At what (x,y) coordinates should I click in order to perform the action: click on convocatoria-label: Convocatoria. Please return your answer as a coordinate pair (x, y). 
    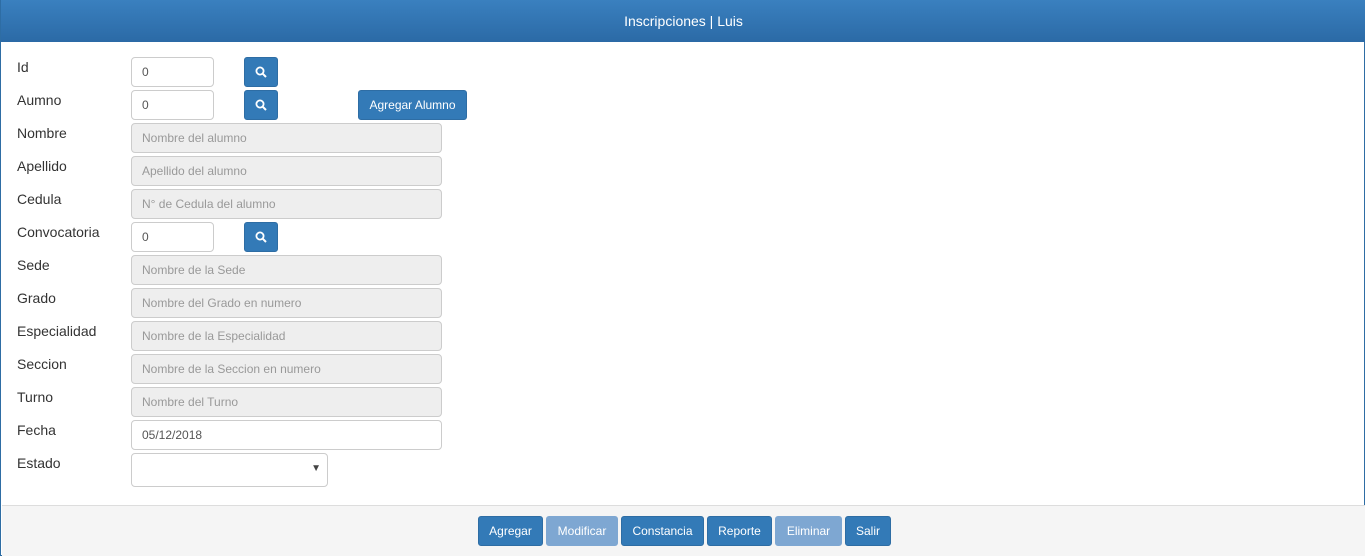
    Looking at the image, I should click on (58, 232).